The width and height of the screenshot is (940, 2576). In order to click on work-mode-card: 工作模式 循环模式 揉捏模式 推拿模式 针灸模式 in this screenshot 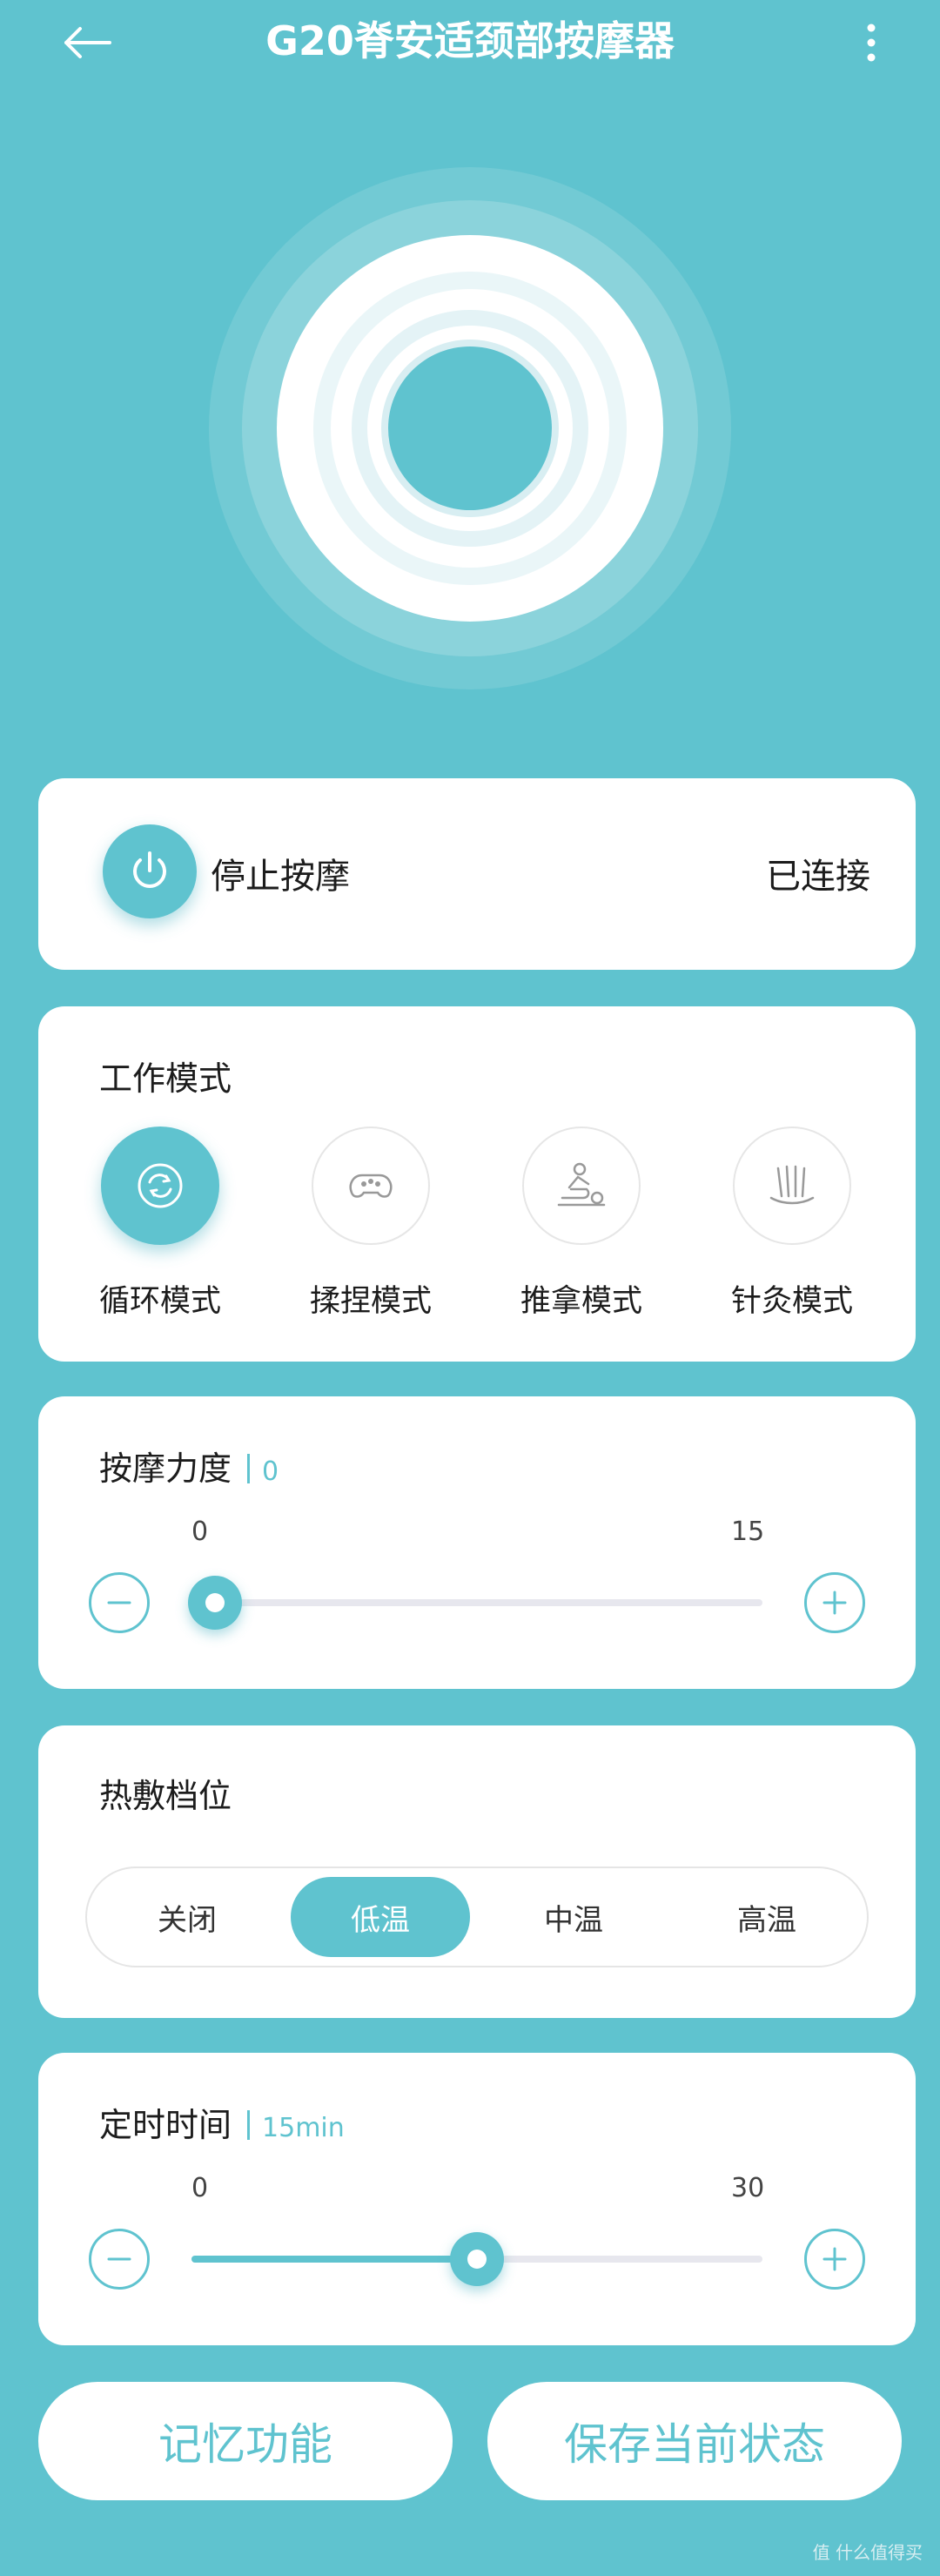, I will do `click(477, 1184)`.